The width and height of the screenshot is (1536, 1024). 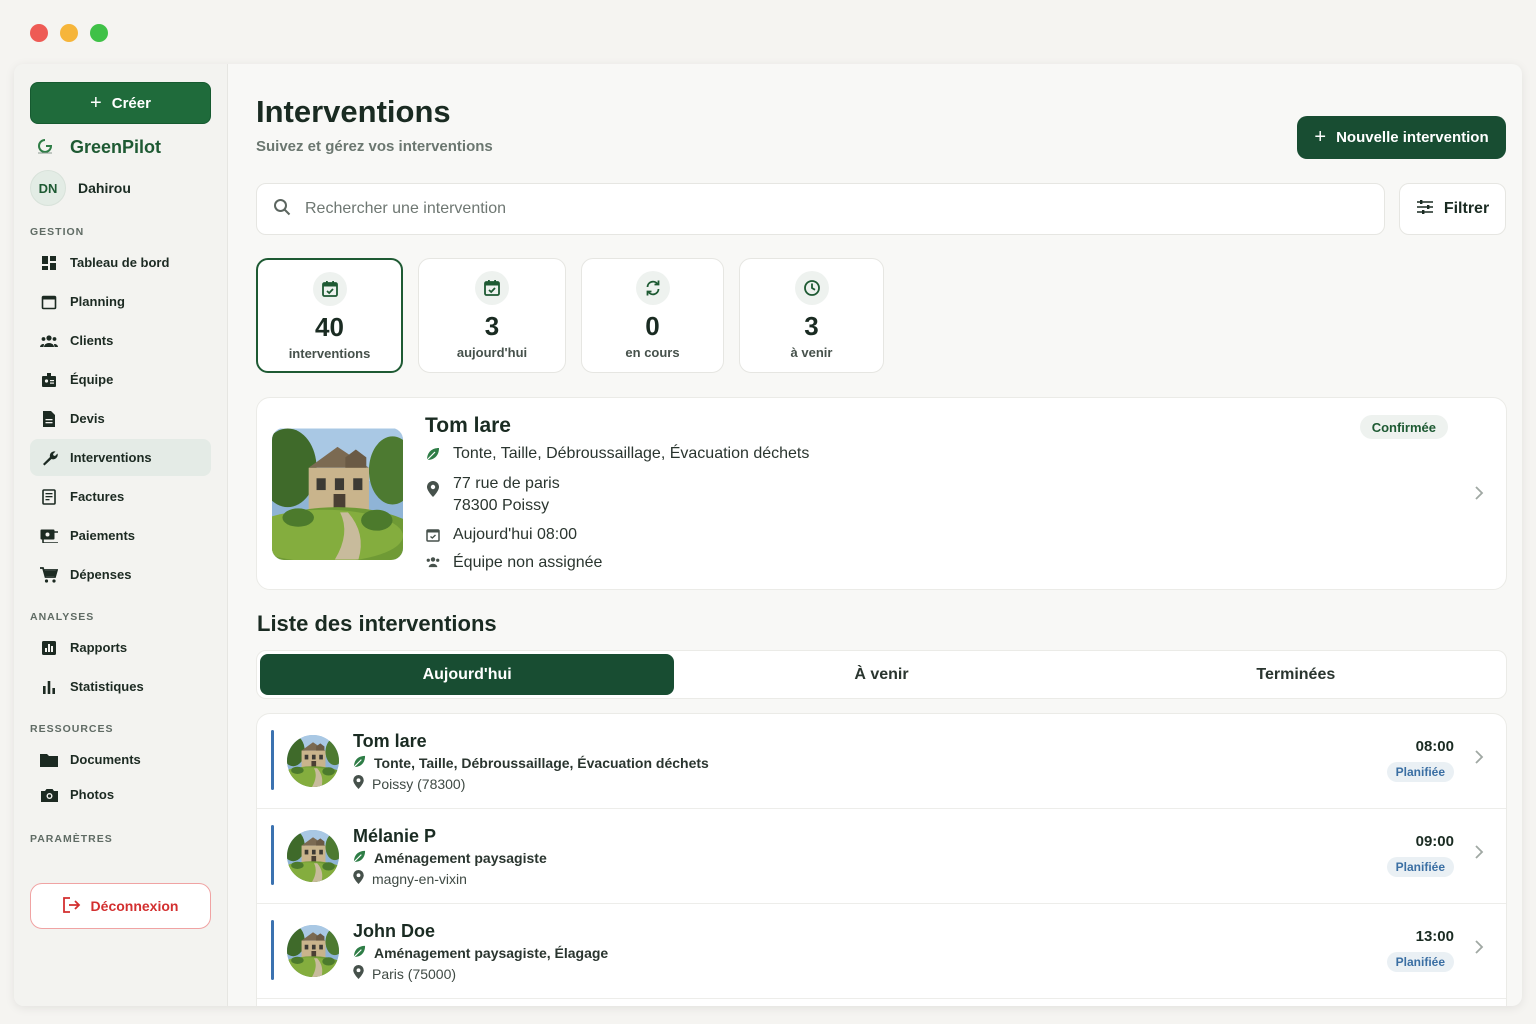 I want to click on maximize-window-button, so click(x=99, y=33).